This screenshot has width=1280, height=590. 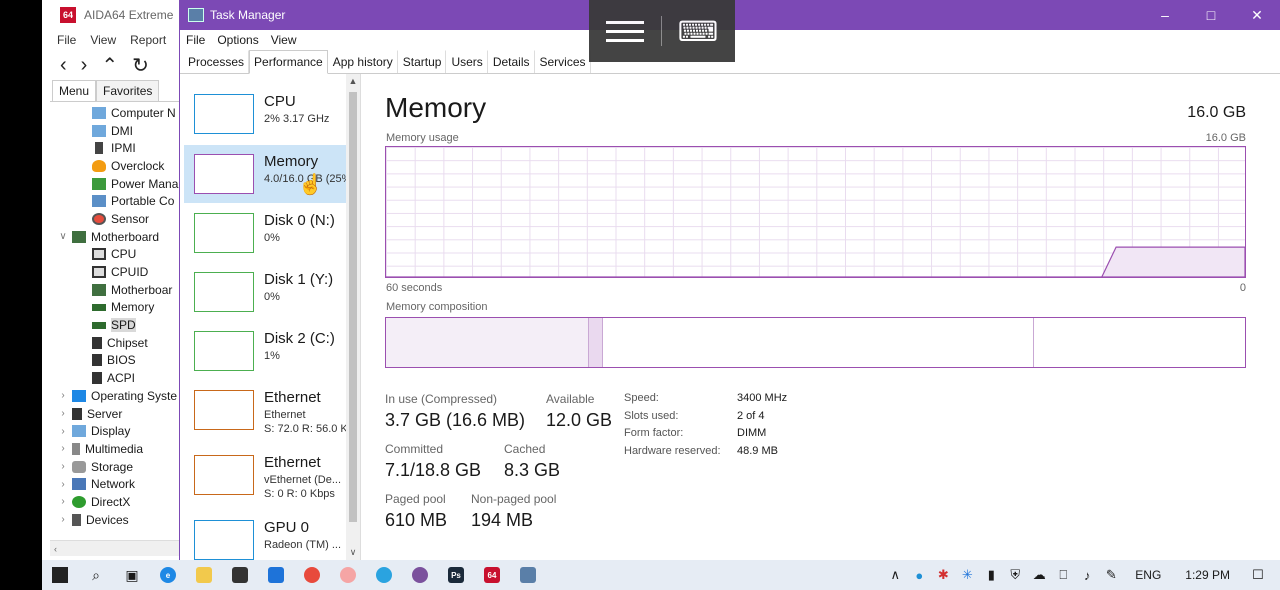 What do you see at coordinates (943, 575) in the screenshot?
I see `bug-icon: ✱` at bounding box center [943, 575].